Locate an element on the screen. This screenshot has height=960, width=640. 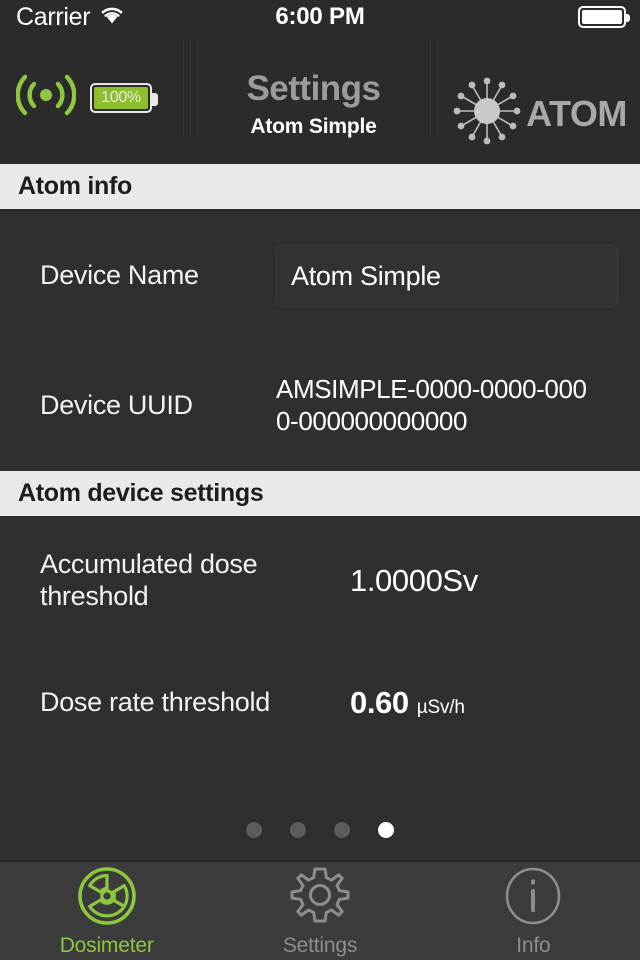
row-dose-rate-threshold: Dose rate threshold 0.60 µSv/h is located at coordinates (320, 703).